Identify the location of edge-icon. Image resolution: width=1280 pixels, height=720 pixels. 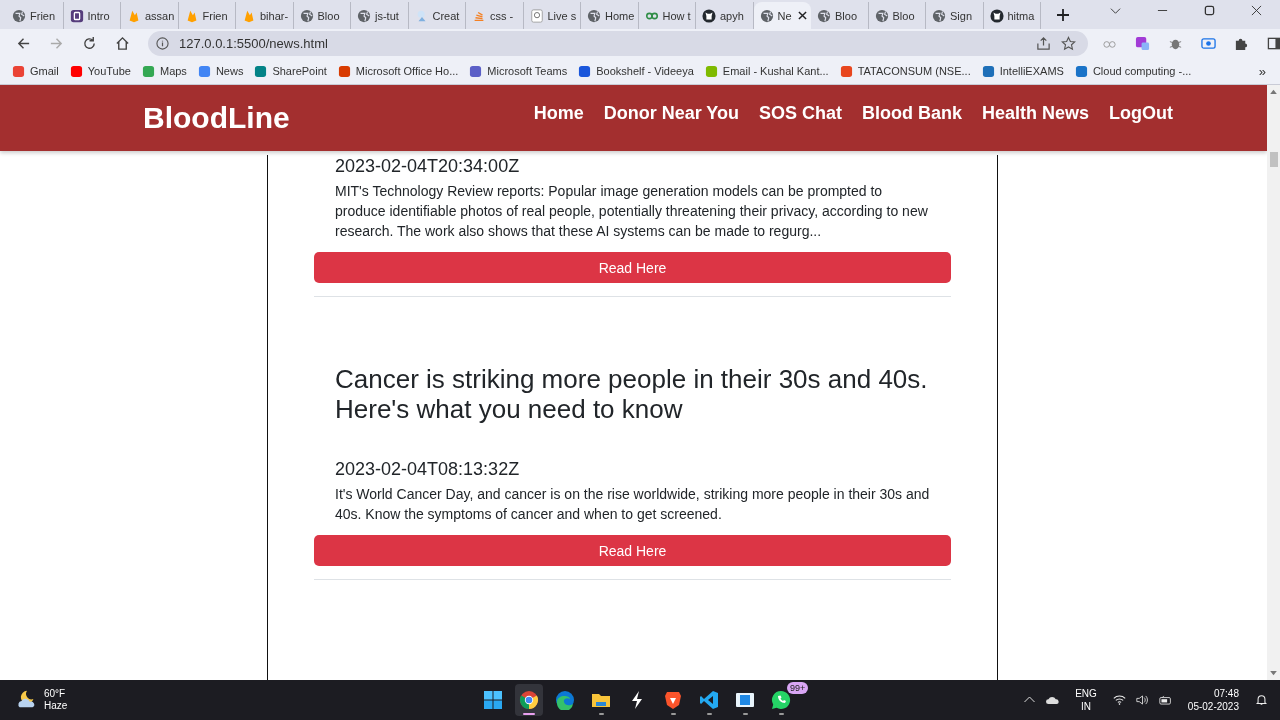
(565, 700).